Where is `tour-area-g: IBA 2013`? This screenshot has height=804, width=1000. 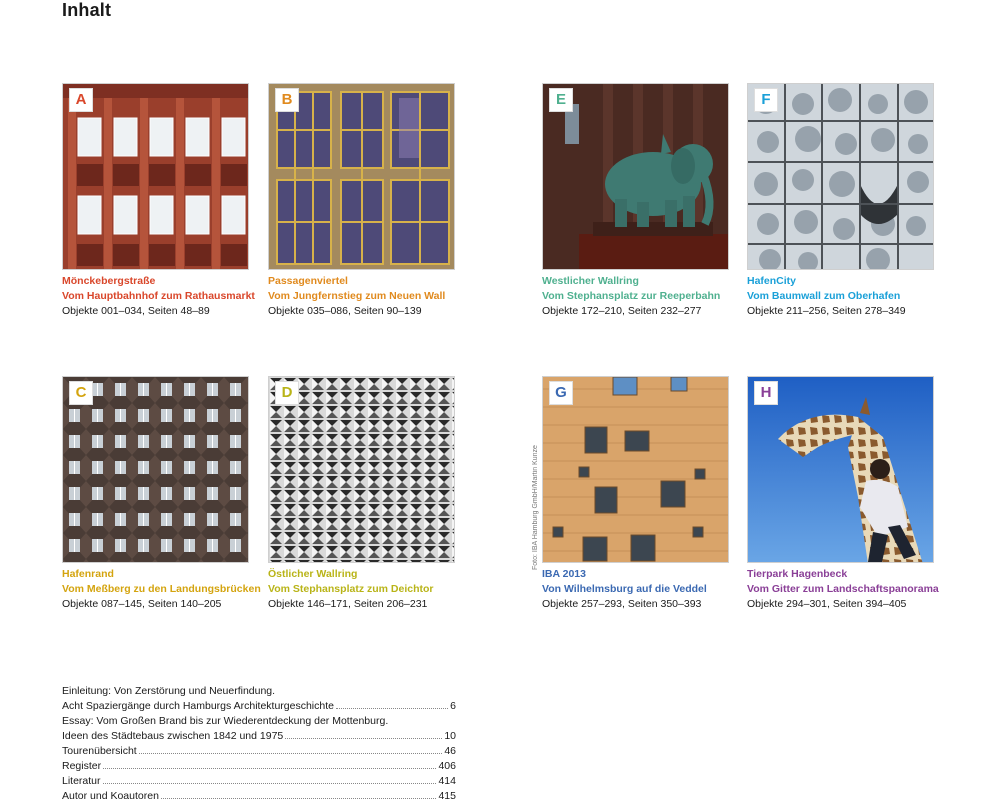
tour-area-g: IBA 2013 is located at coordinates (564, 574).